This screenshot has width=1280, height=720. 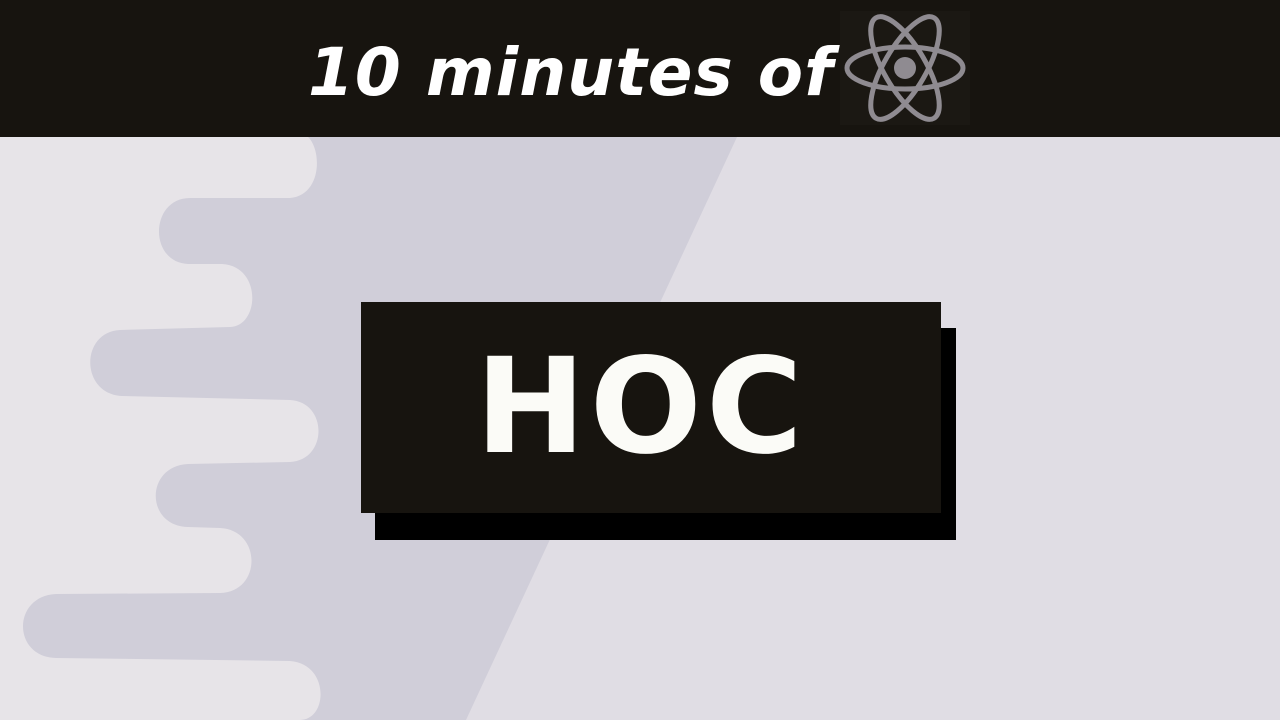 I want to click on banner-headline: 10 minutes of, so click(x=571, y=72).